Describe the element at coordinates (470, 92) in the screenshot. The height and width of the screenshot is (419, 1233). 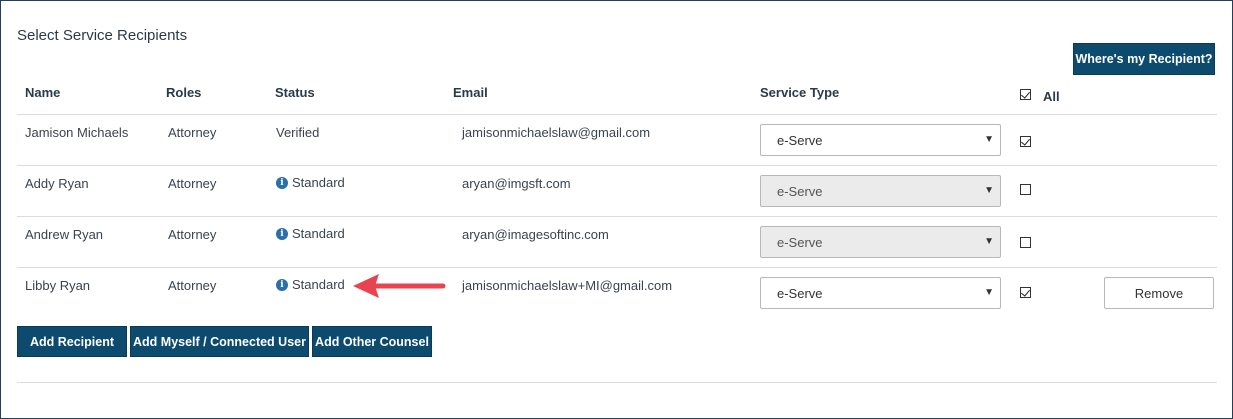
I see `header-email: Email` at that location.